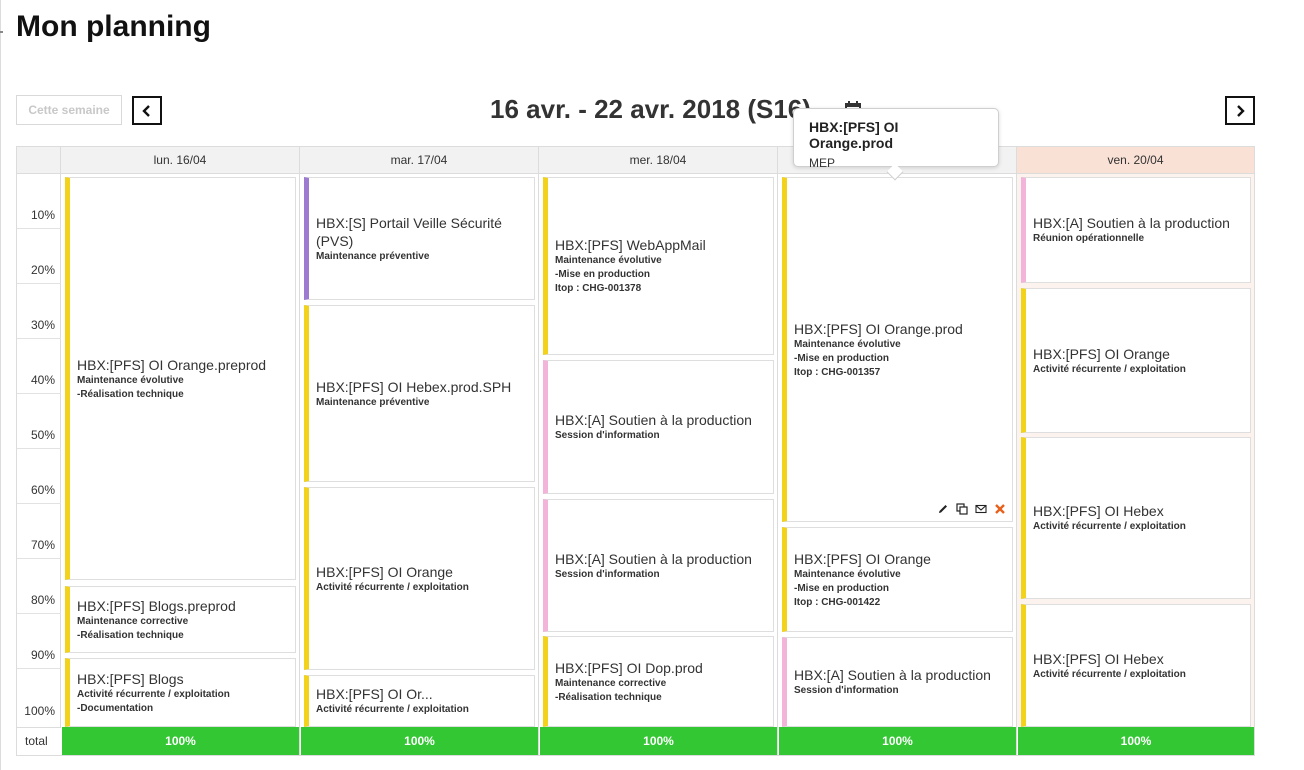 This screenshot has width=1304, height=770. Describe the element at coordinates (629, 667) in the screenshot. I see `event-title: HBX:[PFS] OI Dop.prod` at that location.